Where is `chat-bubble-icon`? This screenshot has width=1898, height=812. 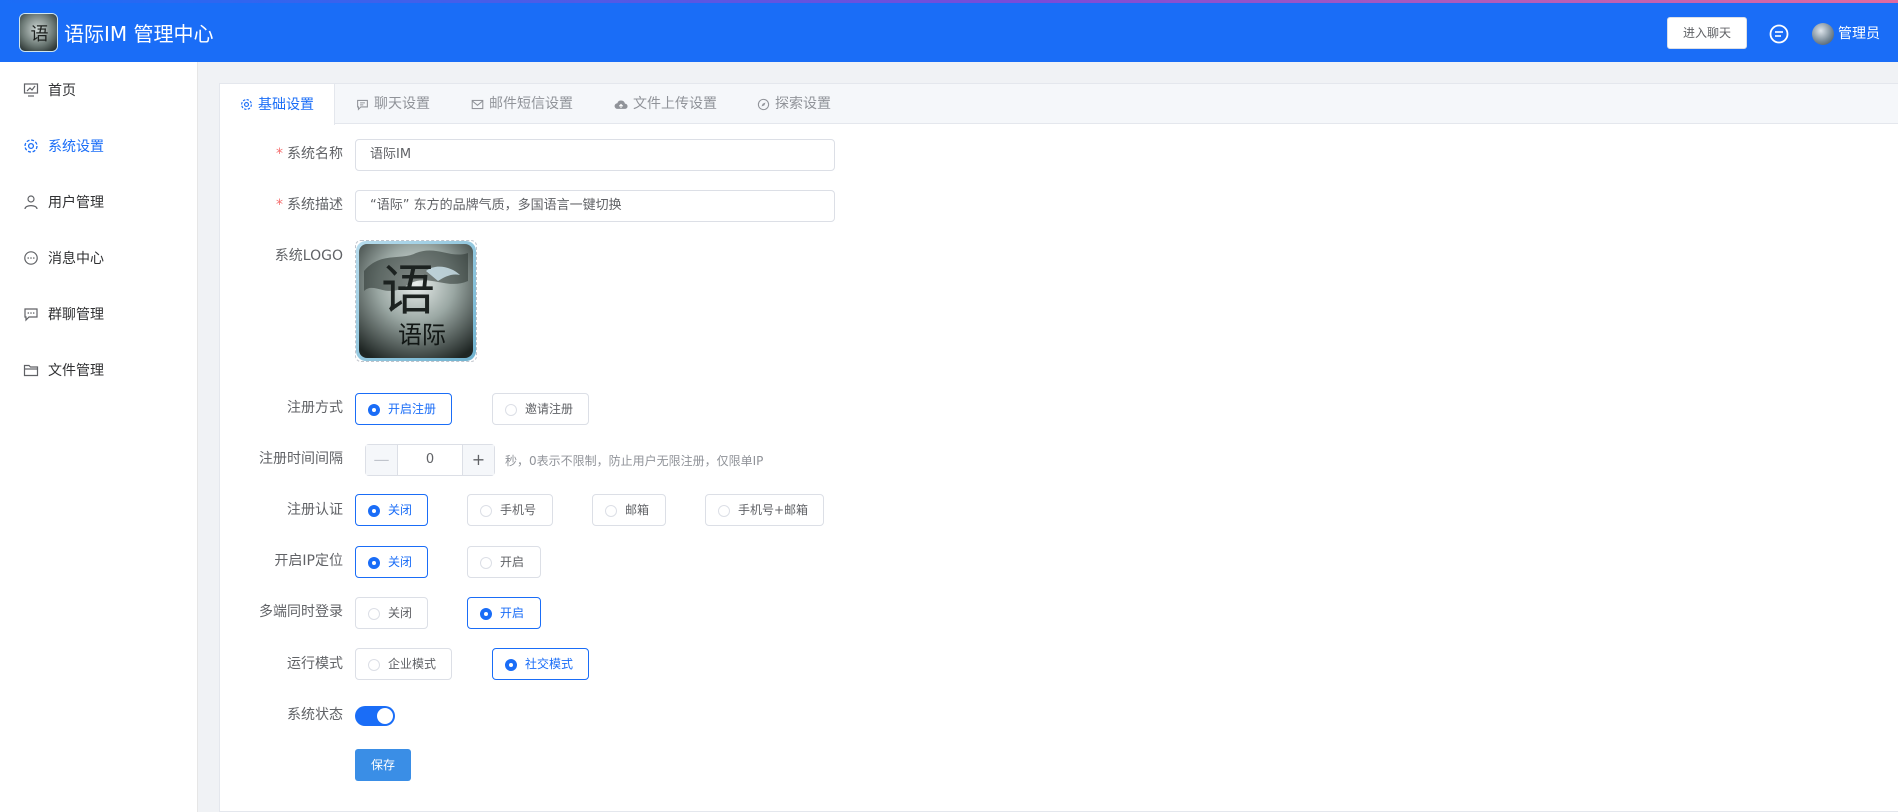
chat-bubble-icon is located at coordinates (1779, 34).